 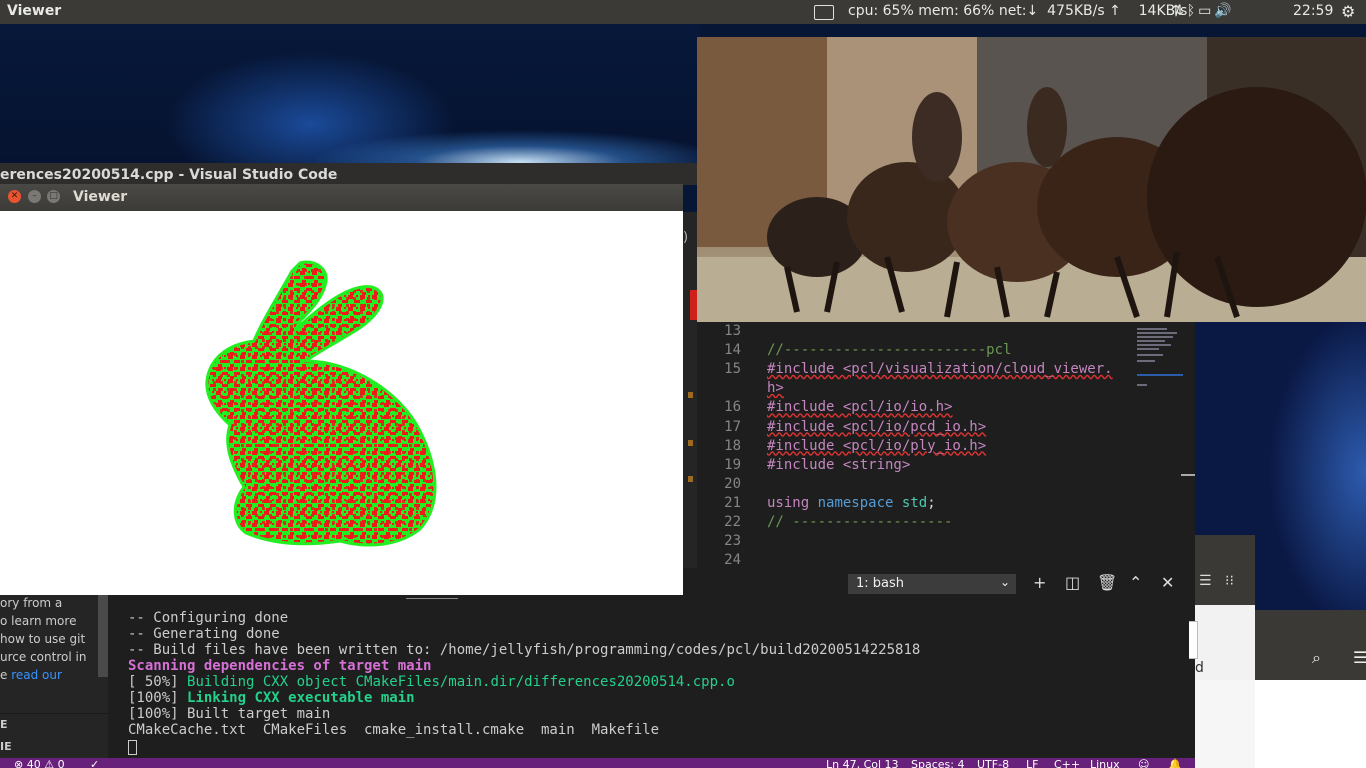 What do you see at coordinates (1160, 355) in the screenshot?
I see `minimap` at bounding box center [1160, 355].